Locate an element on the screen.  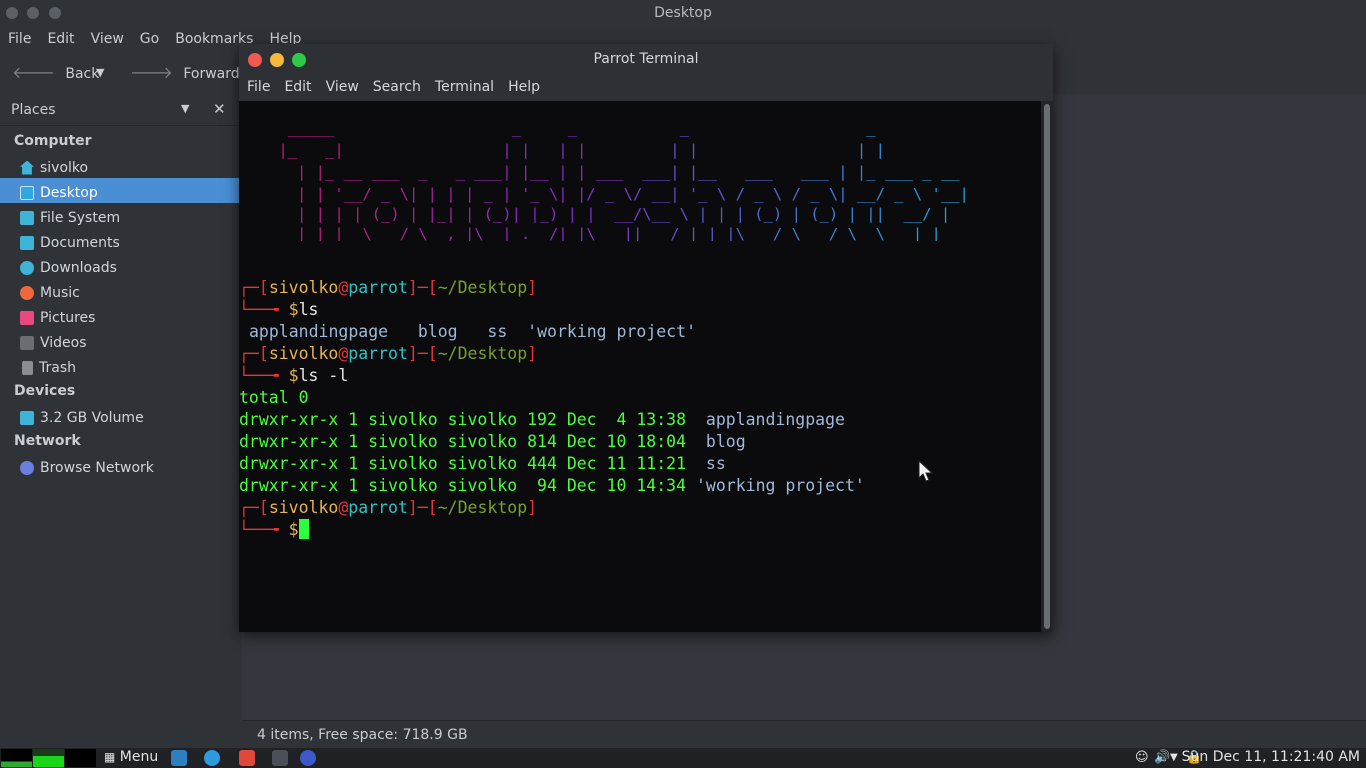
sidebar-item-documents: Documents is located at coordinates (120, 240).